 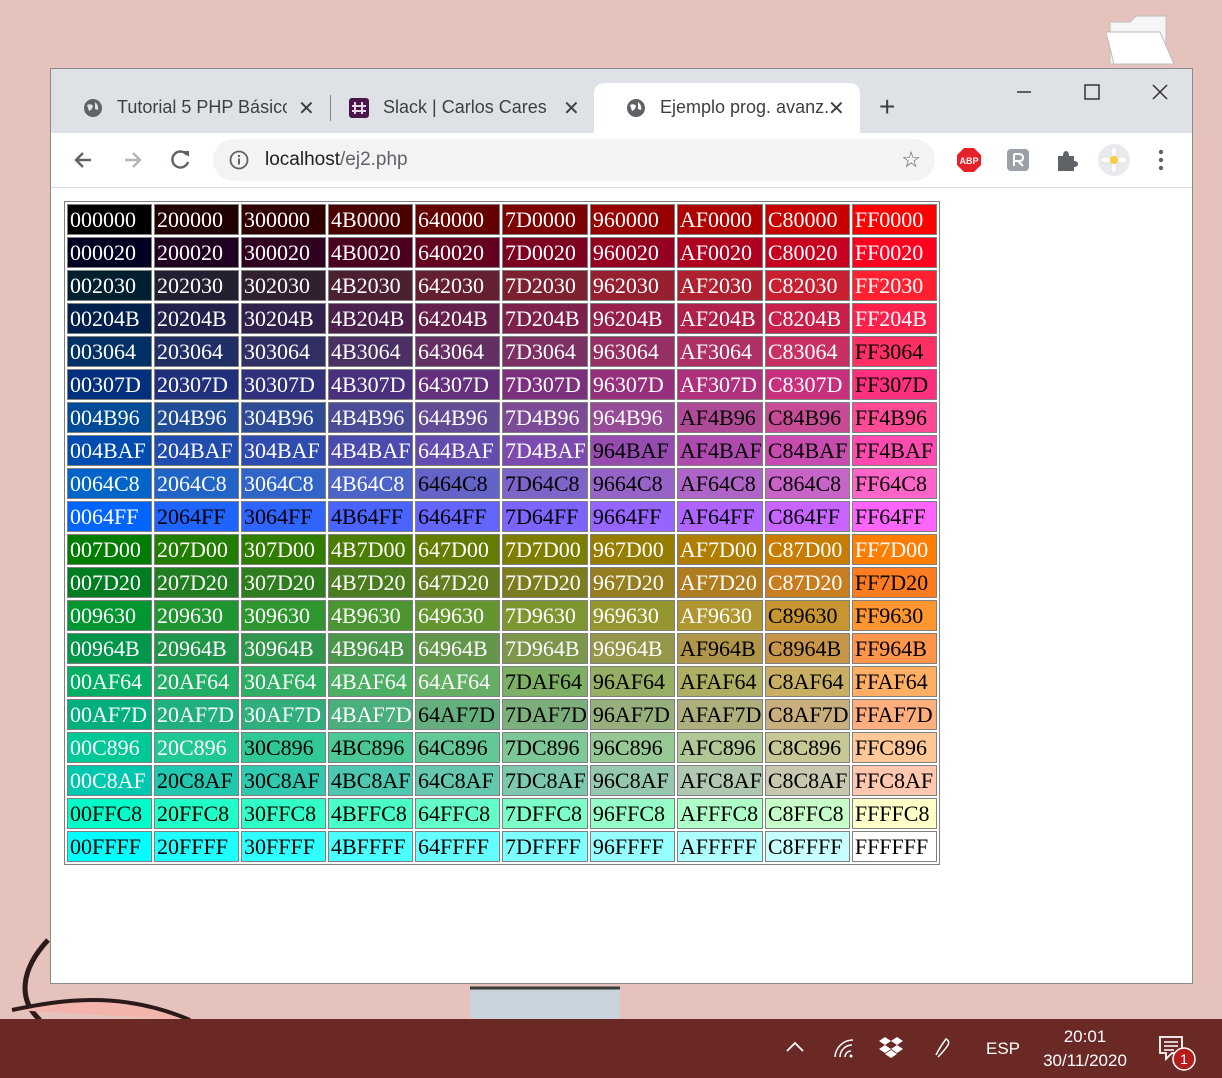 I want to click on notification-center-icon: 1, so click(x=1178, y=1054).